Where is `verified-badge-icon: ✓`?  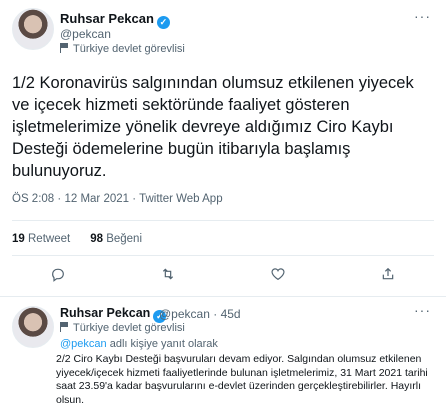 verified-badge-icon: ✓ is located at coordinates (163, 22).